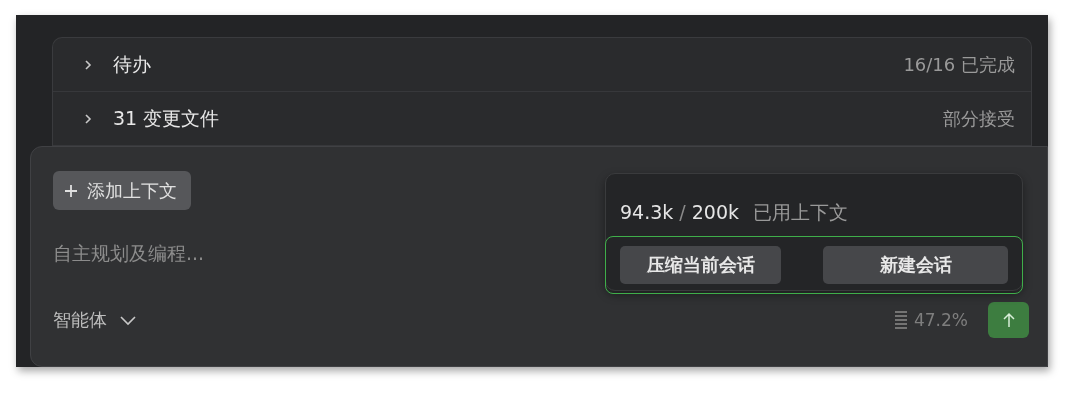  What do you see at coordinates (915, 265) in the screenshot?
I see `session-button: 新建会话` at bounding box center [915, 265].